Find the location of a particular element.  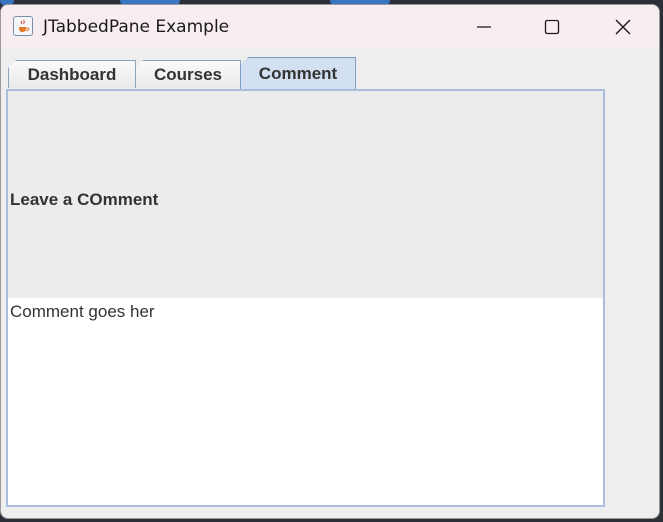

tab-courses-label: Courses is located at coordinates (188, 74).